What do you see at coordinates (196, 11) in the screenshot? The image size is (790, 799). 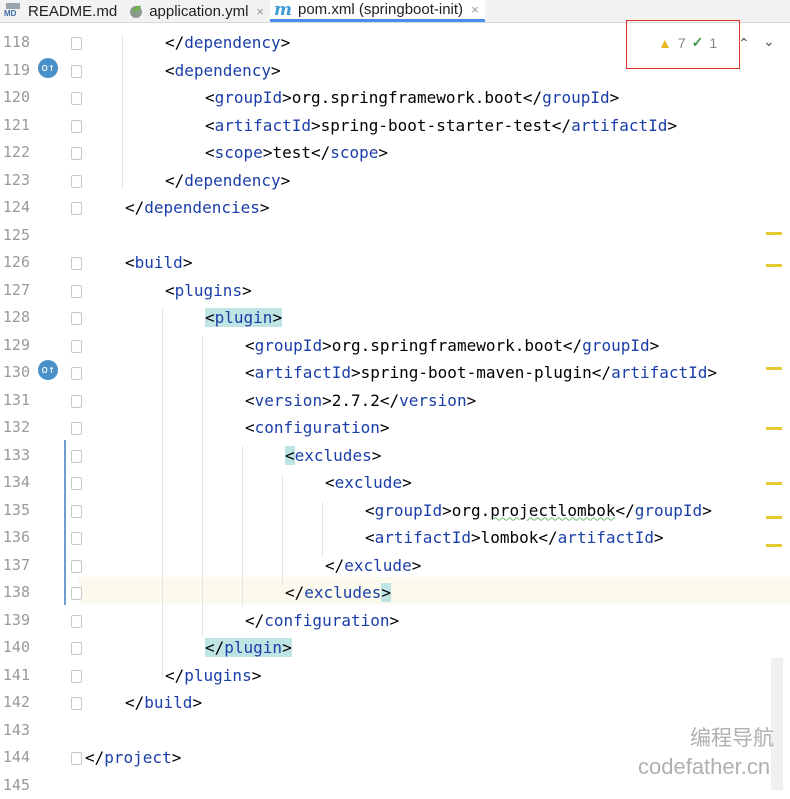 I see `tab-application-yml: application.yml ×` at bounding box center [196, 11].